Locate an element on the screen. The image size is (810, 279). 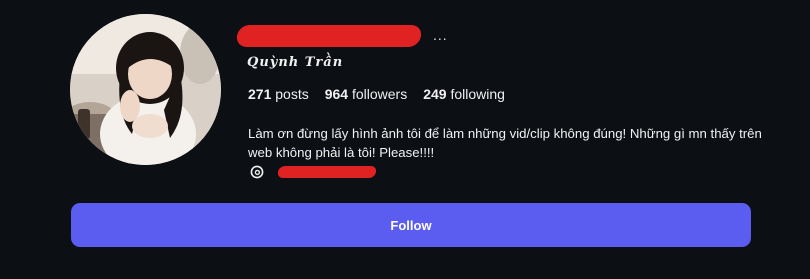
following-stat: 249 following is located at coordinates (464, 94).